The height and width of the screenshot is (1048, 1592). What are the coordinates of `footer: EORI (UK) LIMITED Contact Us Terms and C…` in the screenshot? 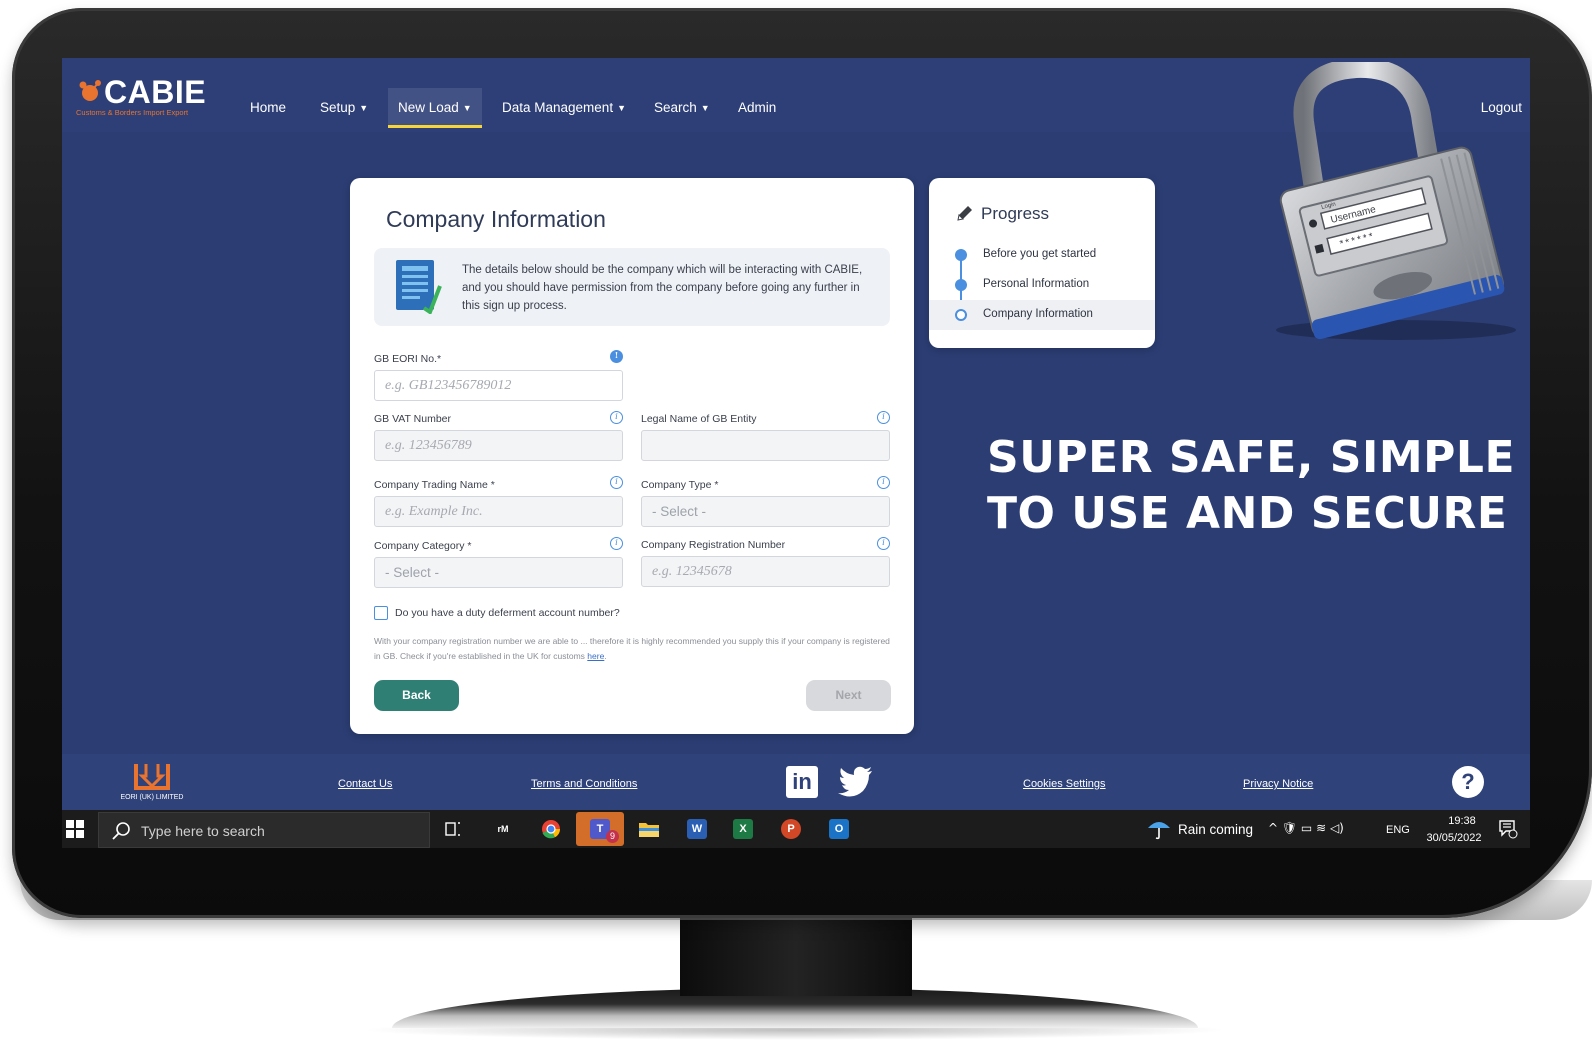 It's located at (796, 782).